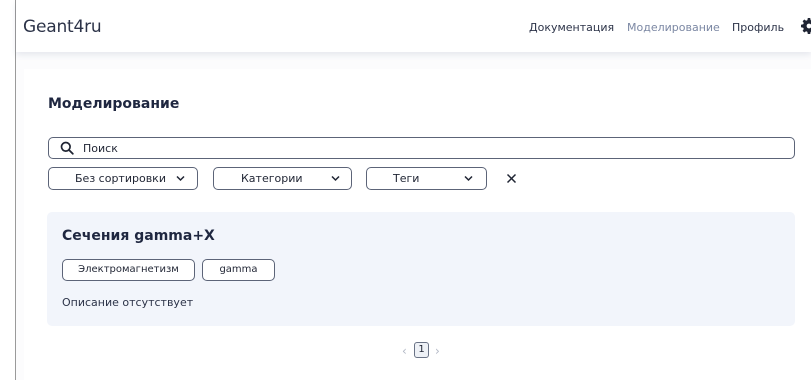 This screenshot has height=380, width=811. I want to click on page-title: Моделирование, so click(114, 104).